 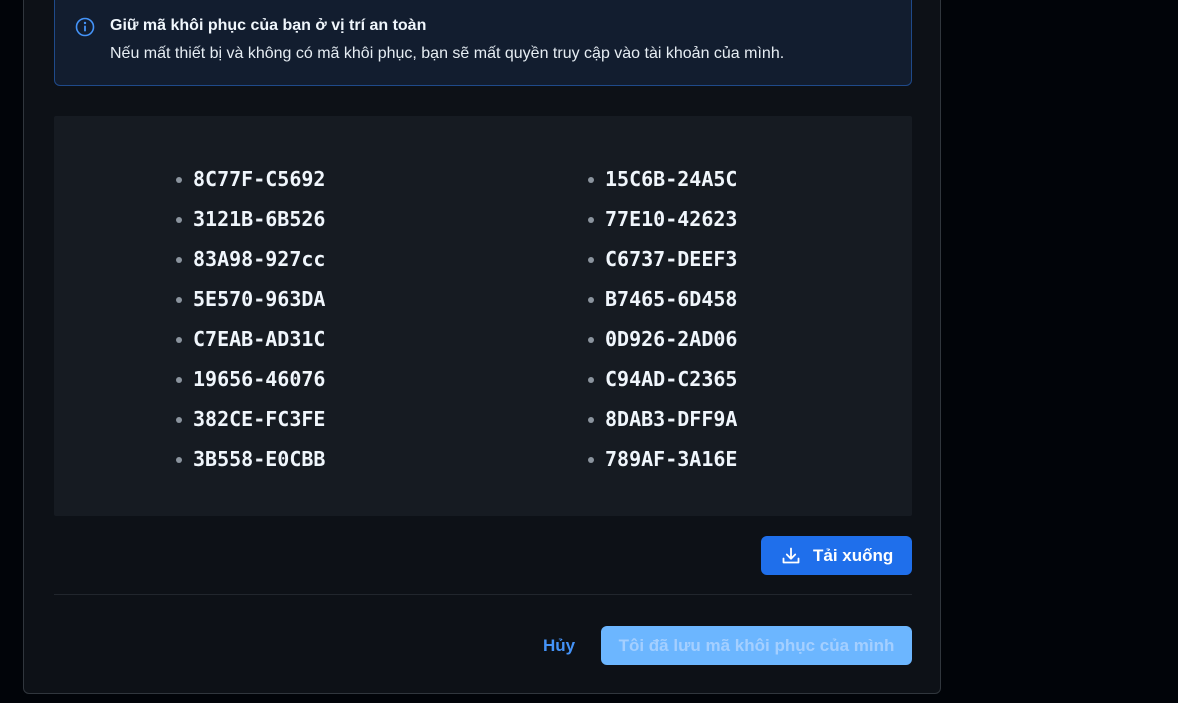 I want to click on download-button-label: Tải xuống, so click(x=853, y=555).